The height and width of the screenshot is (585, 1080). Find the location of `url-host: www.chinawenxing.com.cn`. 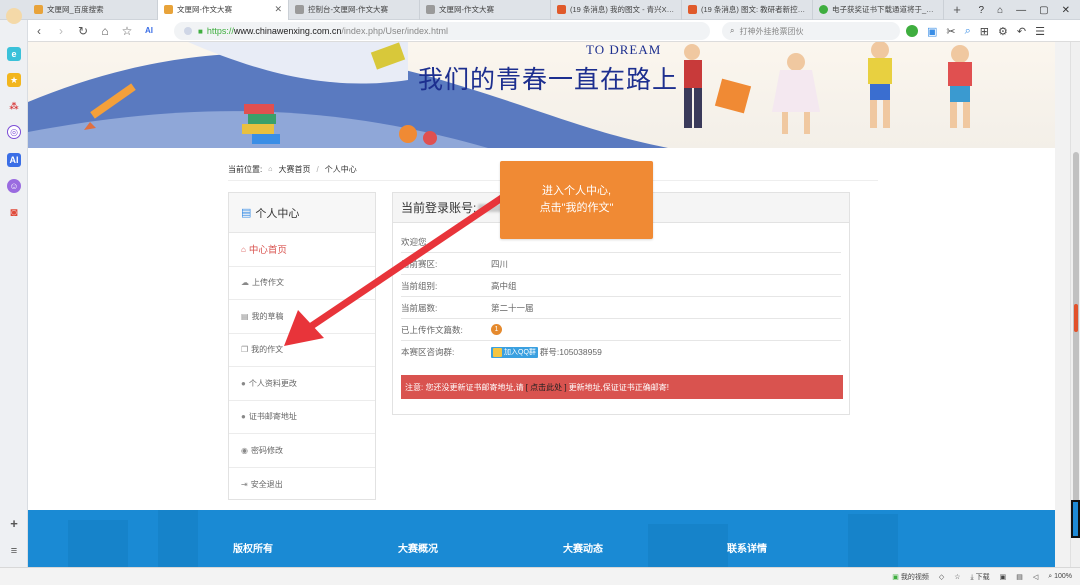

url-host: www.chinawenxing.com.cn is located at coordinates (287, 31).